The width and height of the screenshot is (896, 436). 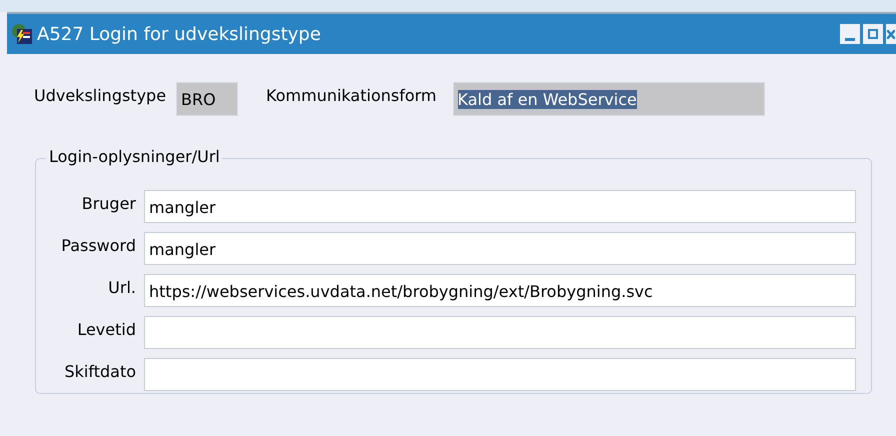 I want to click on maximize-icon, so click(x=873, y=34).